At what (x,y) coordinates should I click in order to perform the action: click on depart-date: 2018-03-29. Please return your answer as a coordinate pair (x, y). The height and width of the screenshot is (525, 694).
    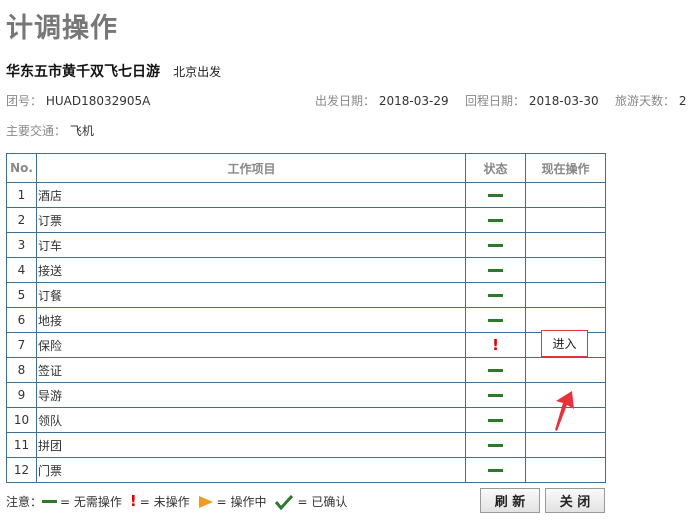
    Looking at the image, I should click on (413, 101).